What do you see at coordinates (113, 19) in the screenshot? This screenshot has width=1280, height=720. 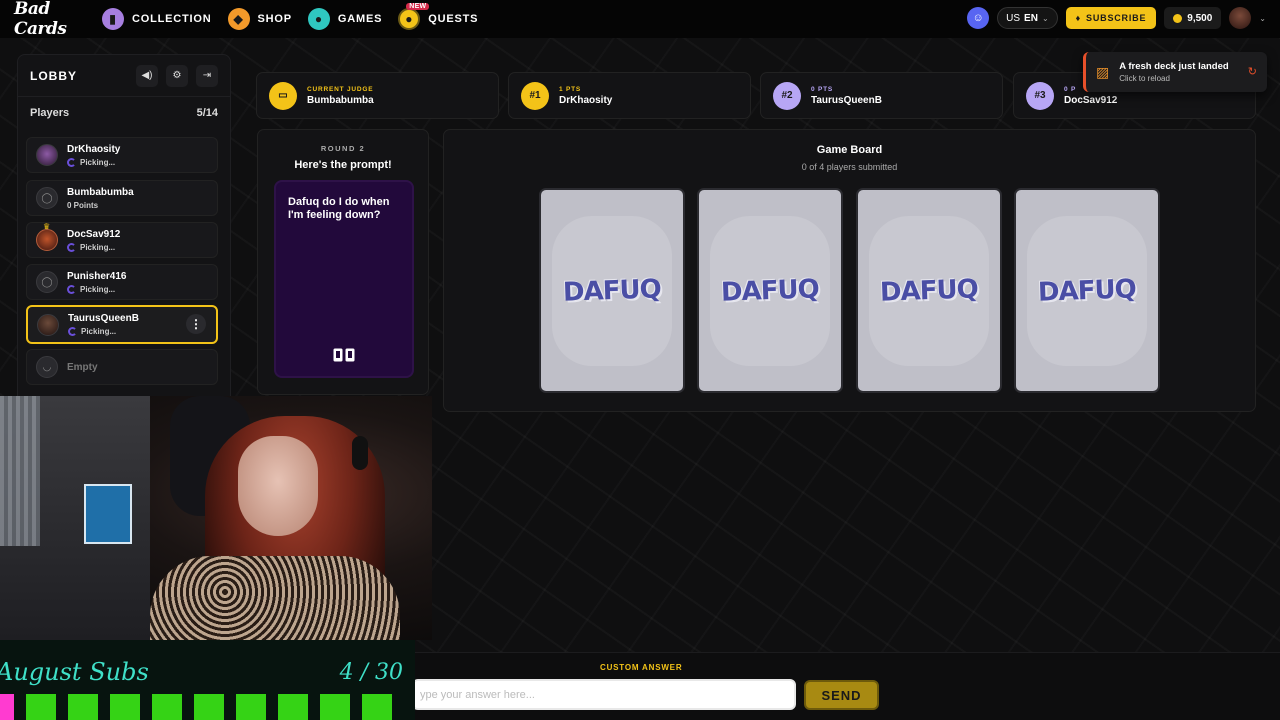 I see `collection-icon: ▮` at bounding box center [113, 19].